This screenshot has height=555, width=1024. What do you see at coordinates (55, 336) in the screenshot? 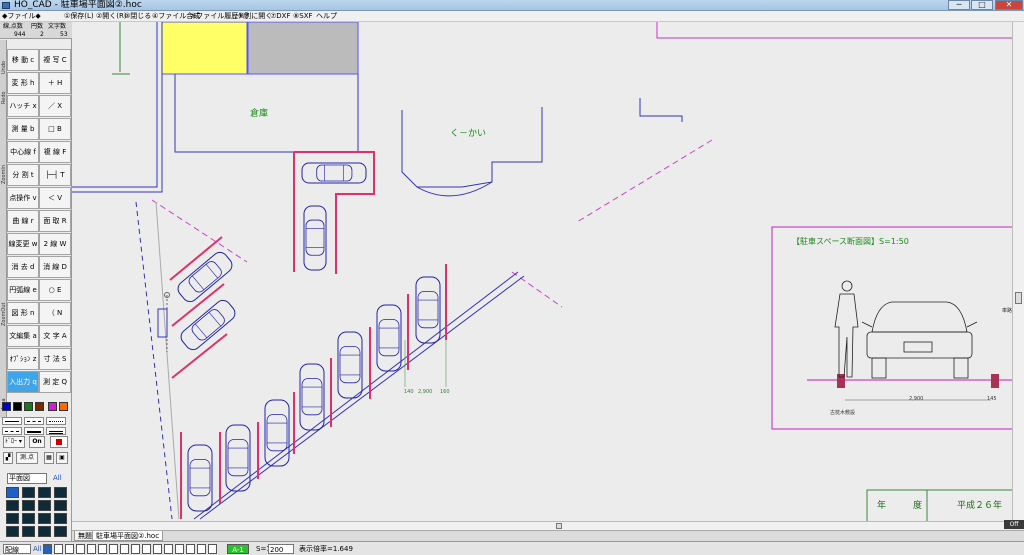
I see `tool-button-12-1: 文 字 A` at bounding box center [55, 336].